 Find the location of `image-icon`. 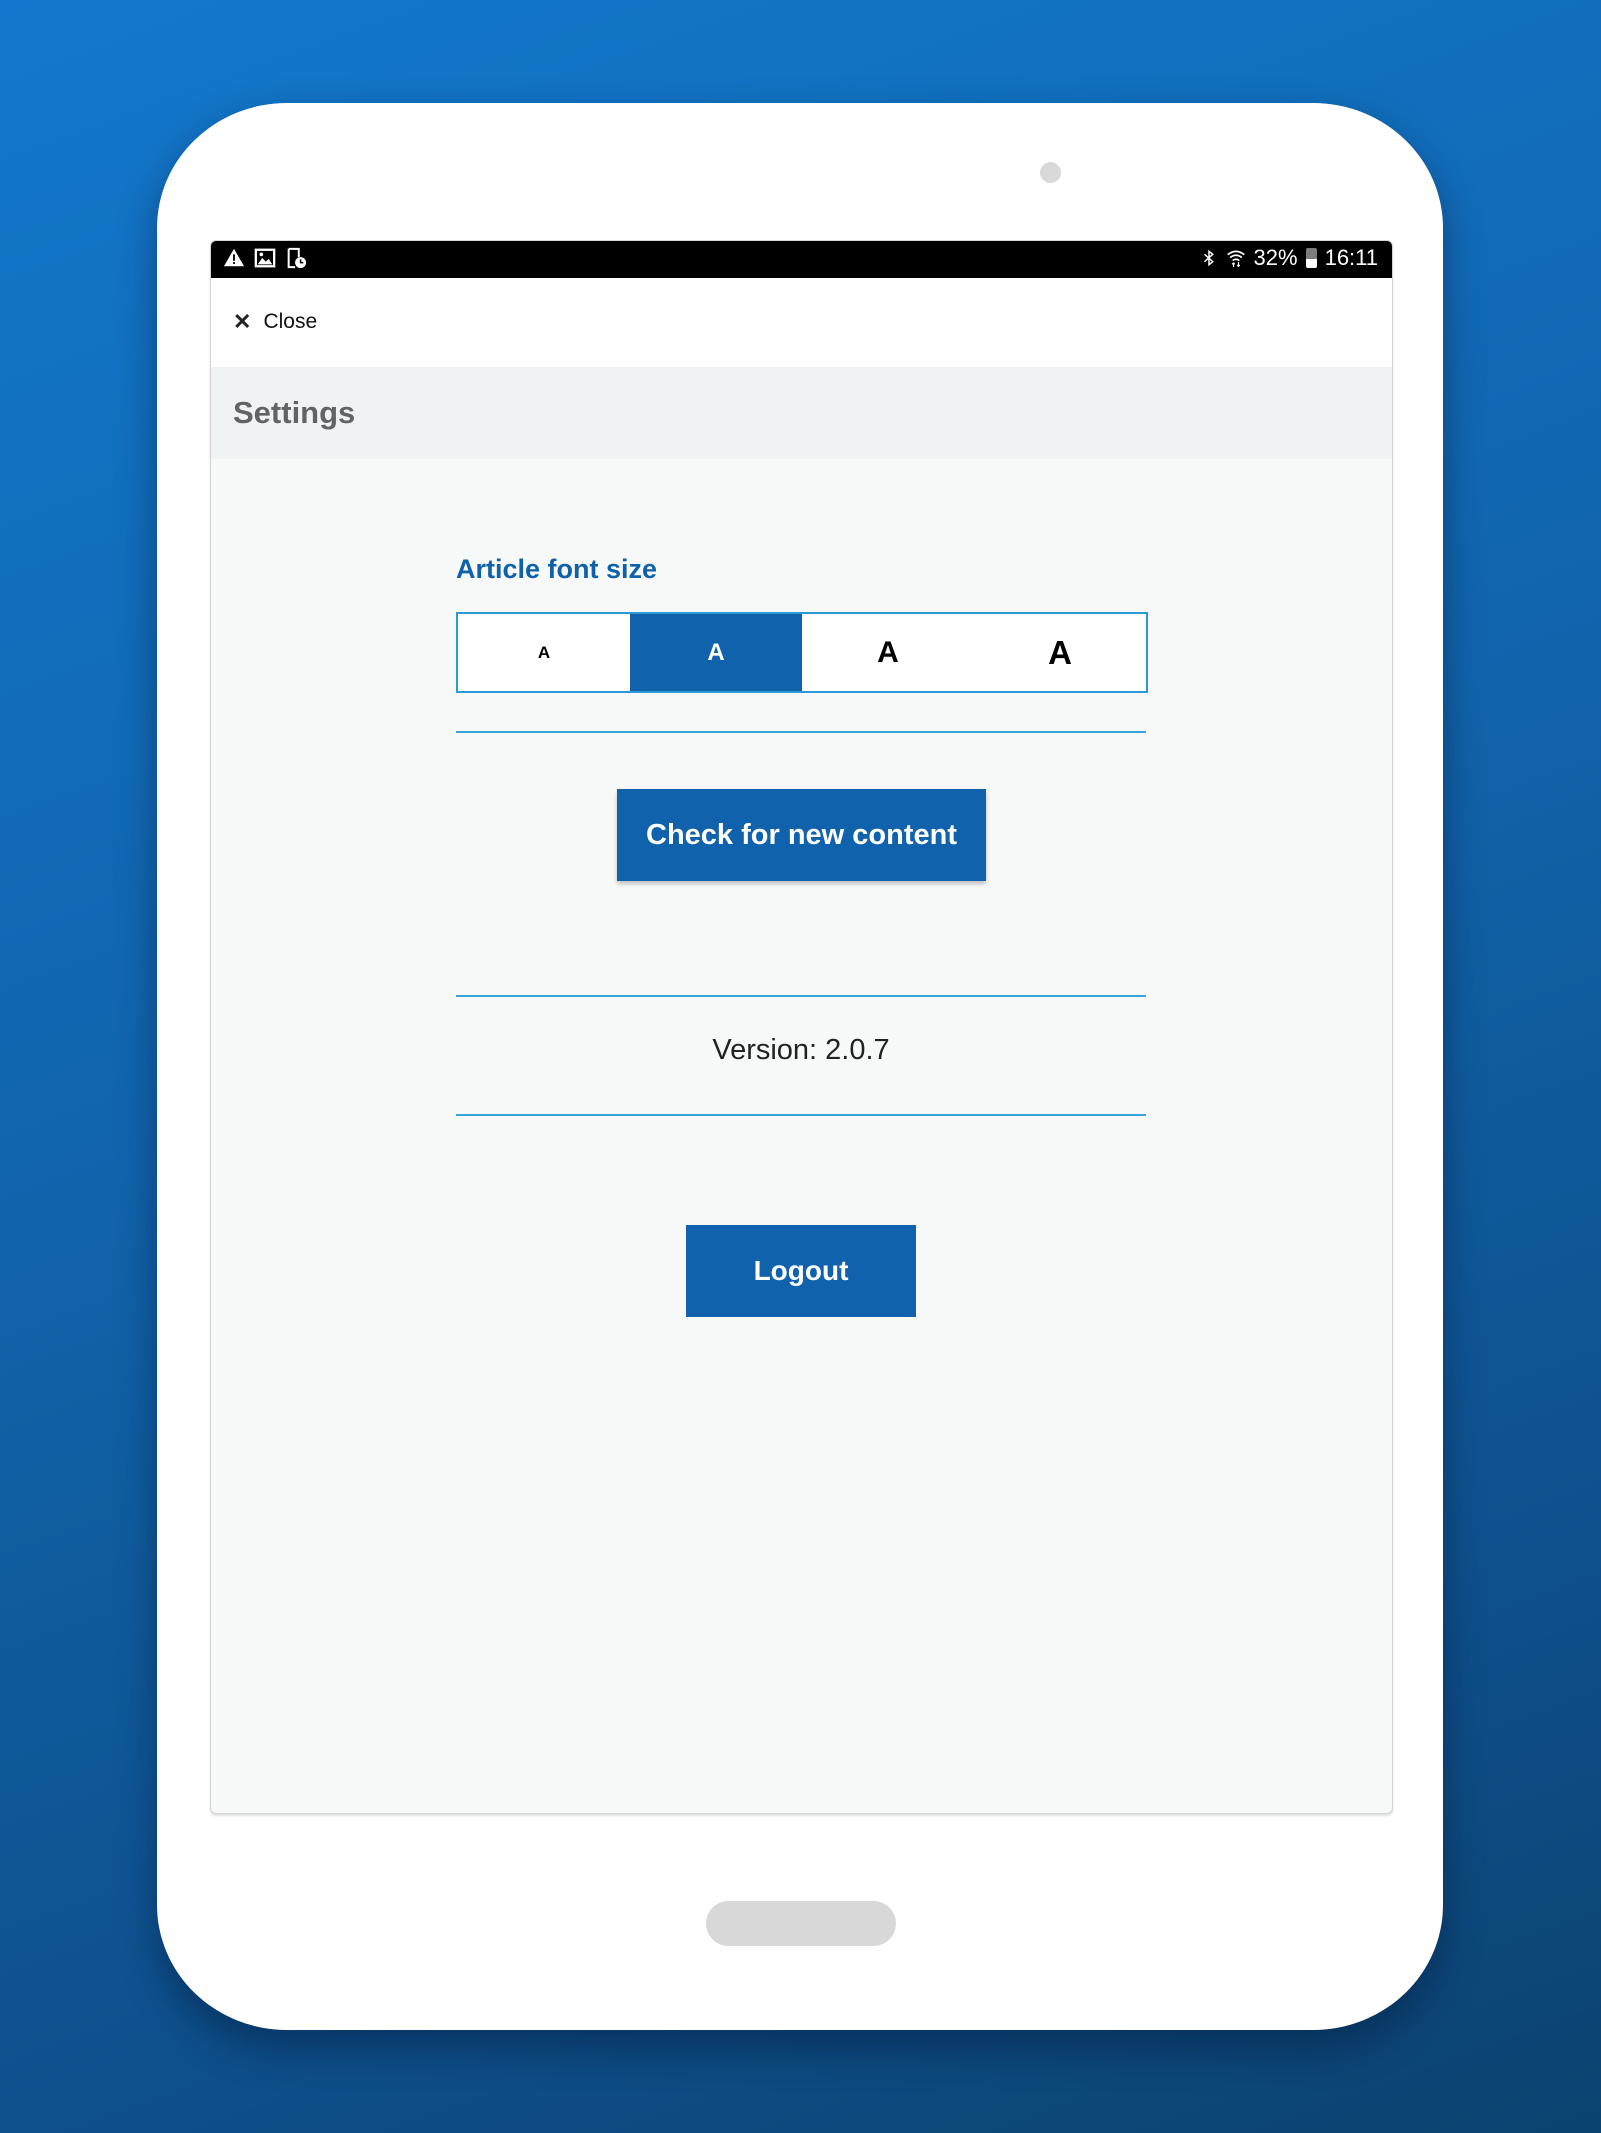

image-icon is located at coordinates (265, 258).